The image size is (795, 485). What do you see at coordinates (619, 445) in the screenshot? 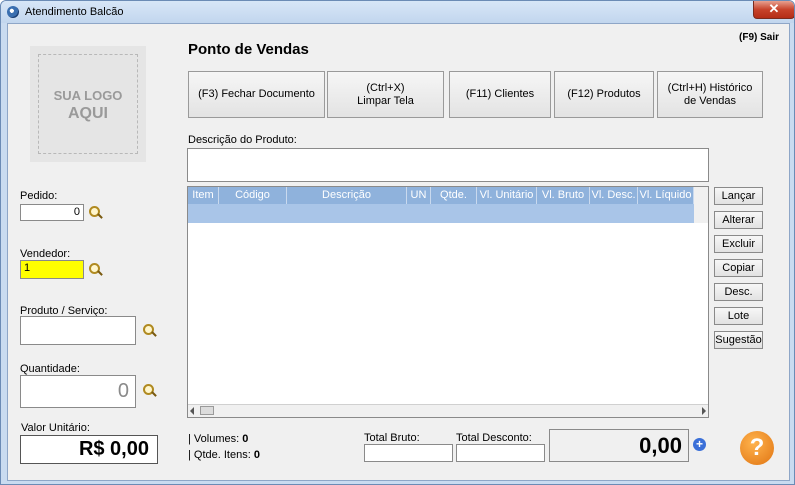
I see `total-liquido-value: 0,00` at bounding box center [619, 445].